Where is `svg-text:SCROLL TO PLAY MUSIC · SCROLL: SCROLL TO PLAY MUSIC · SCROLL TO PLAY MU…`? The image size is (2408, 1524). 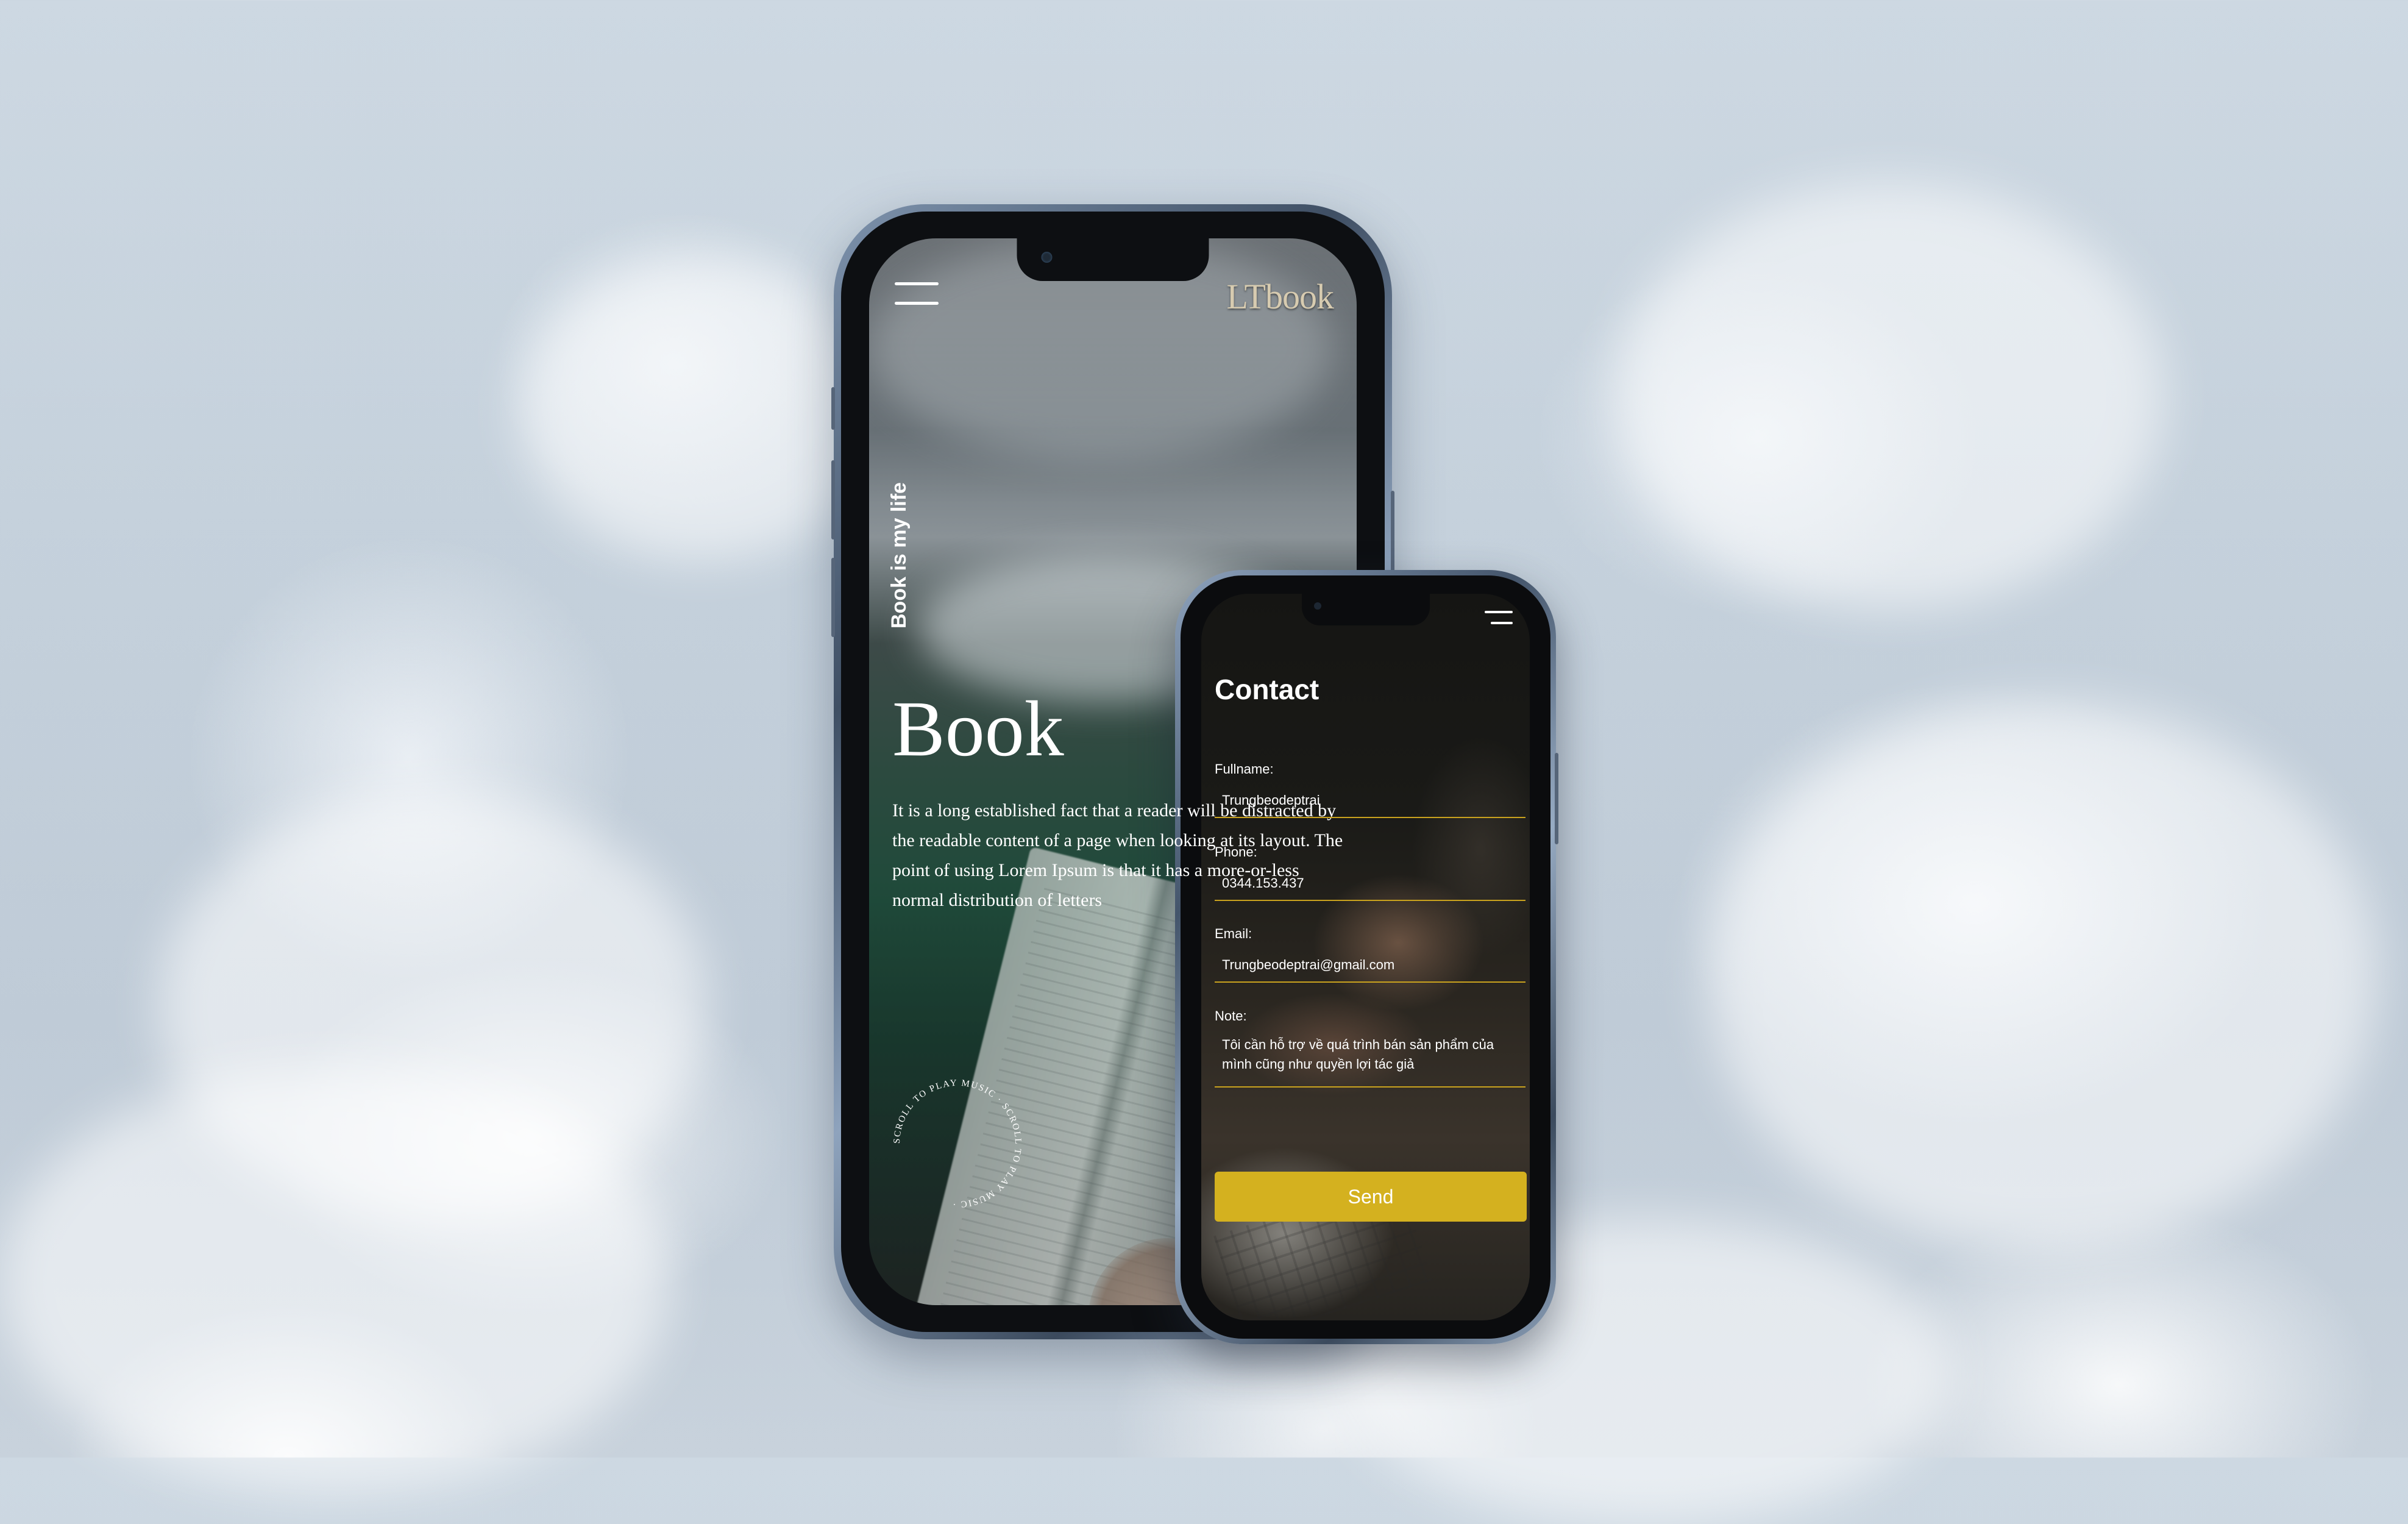 svg-text:SCROLL TO PLAY MUSIC · SCROLL: SCROLL TO PLAY MUSIC · SCROLL TO PLAY MU… is located at coordinates (957, 1144).